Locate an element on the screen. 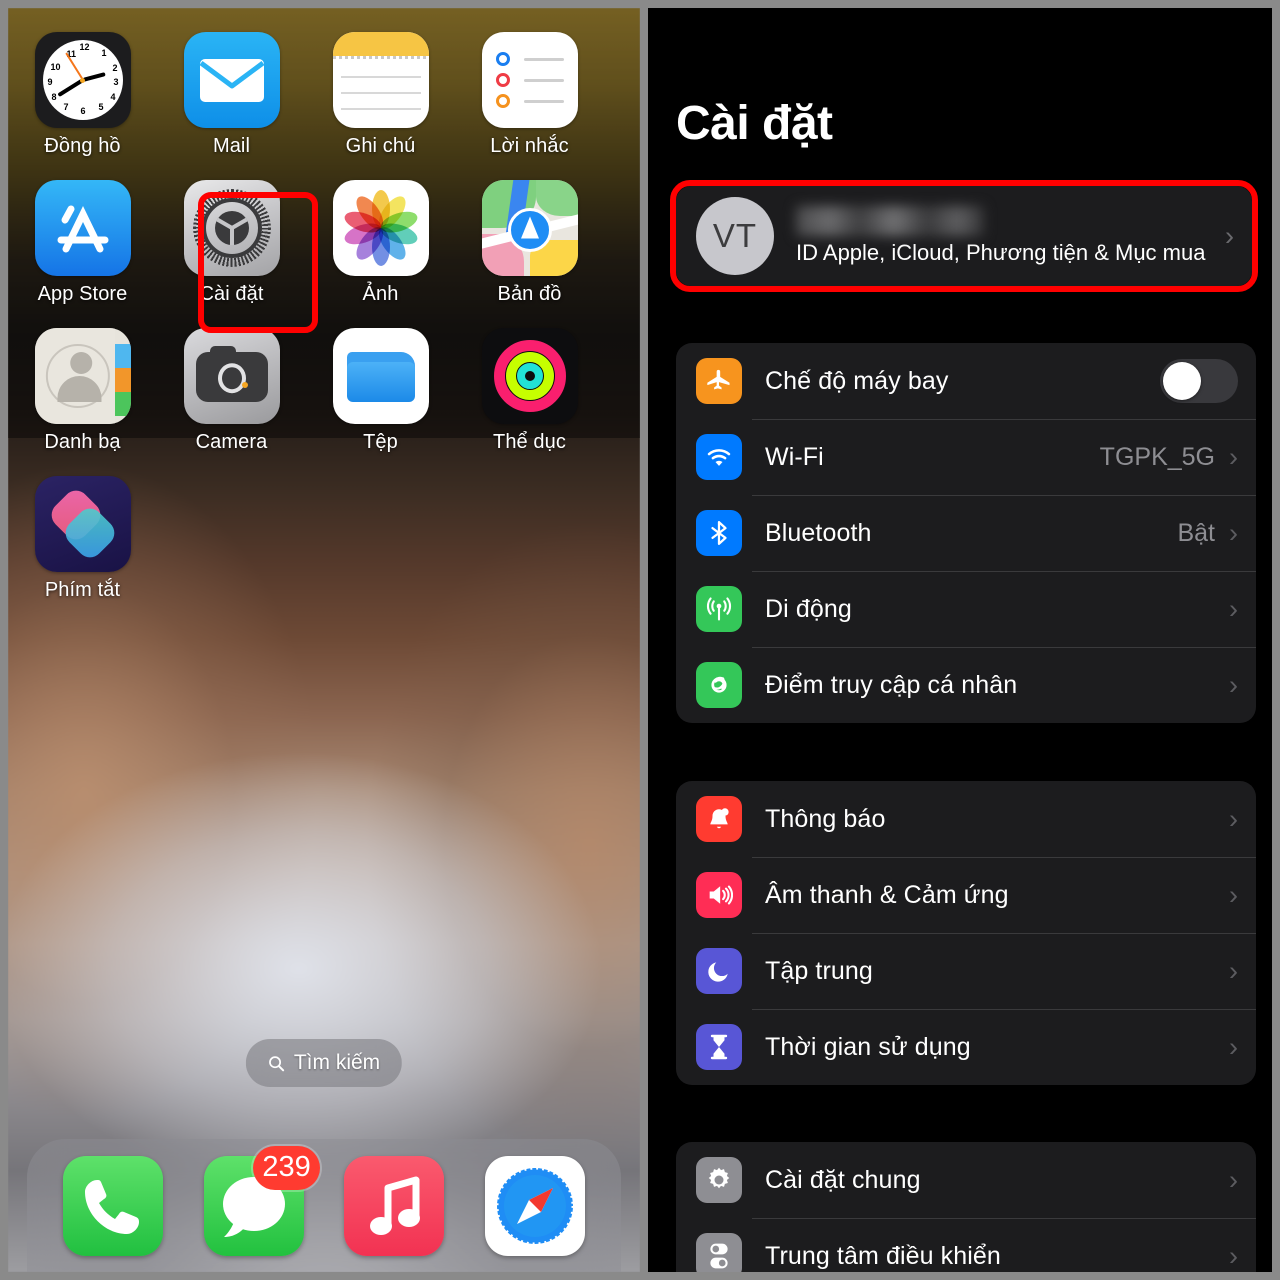 This screenshot has width=1280, height=1280. notes-header-strip is located at coordinates (380, 44).